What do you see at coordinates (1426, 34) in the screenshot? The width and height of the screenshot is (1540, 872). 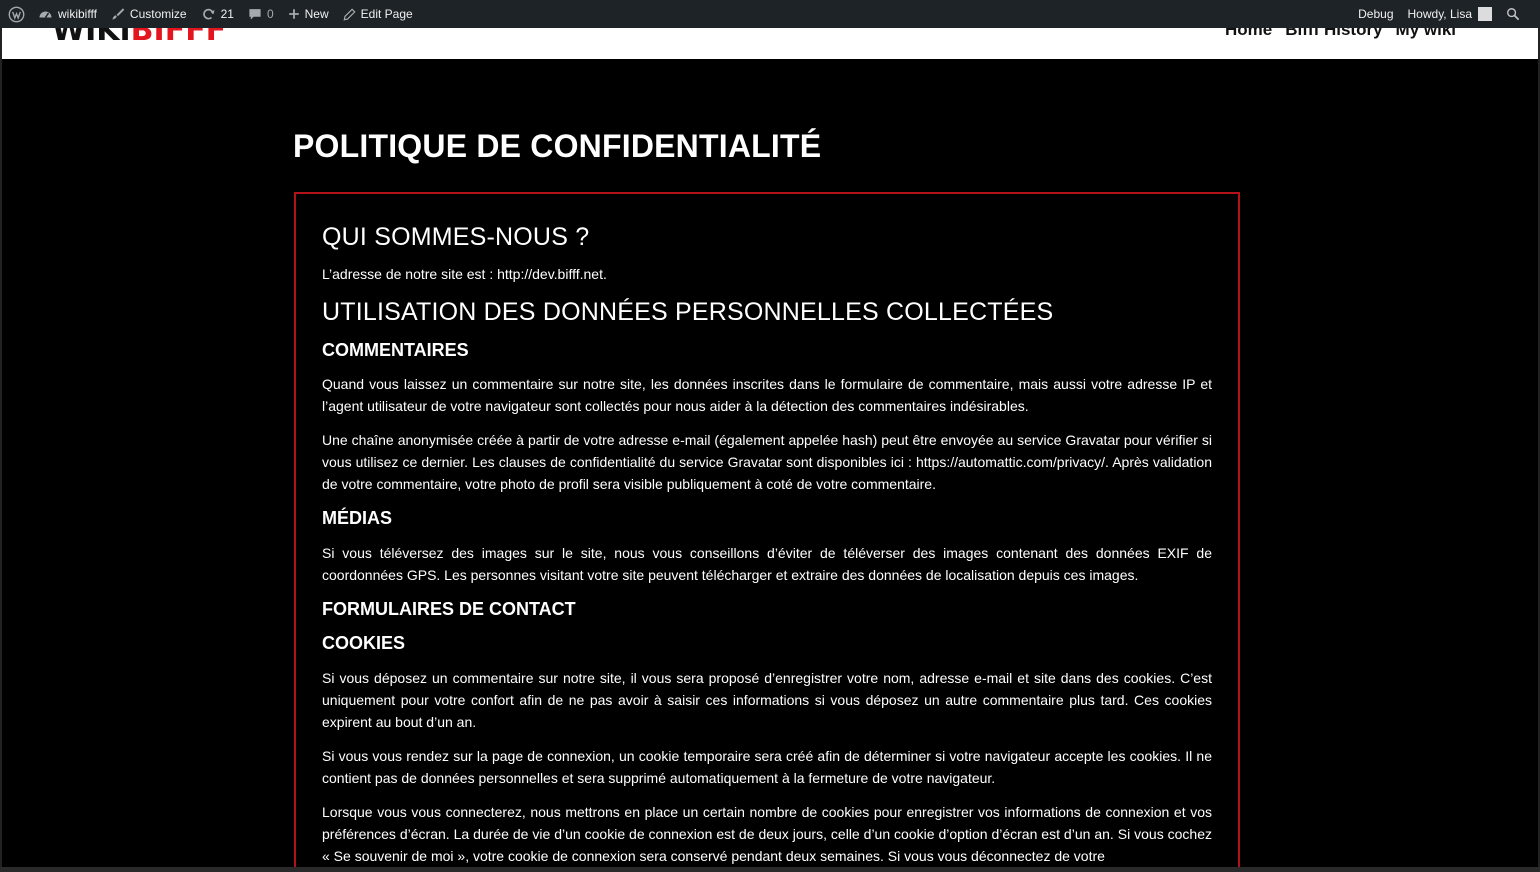 I see `nav-item-my-wiki: My wiki` at bounding box center [1426, 34].